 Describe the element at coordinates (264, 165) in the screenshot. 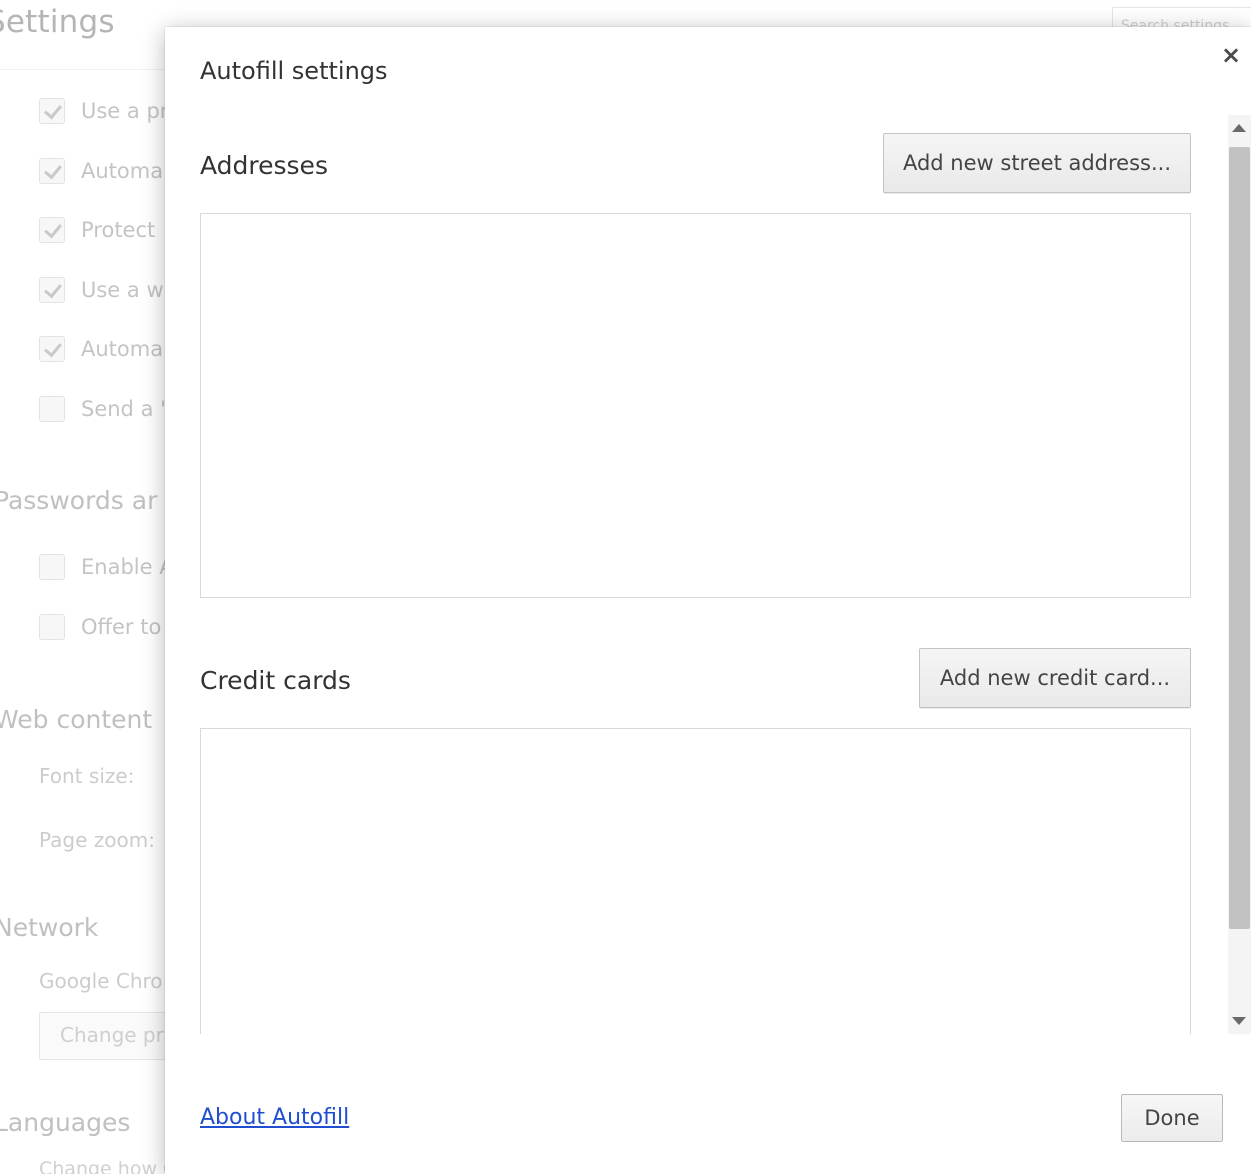

I see `addresses-title: Addresses` at that location.